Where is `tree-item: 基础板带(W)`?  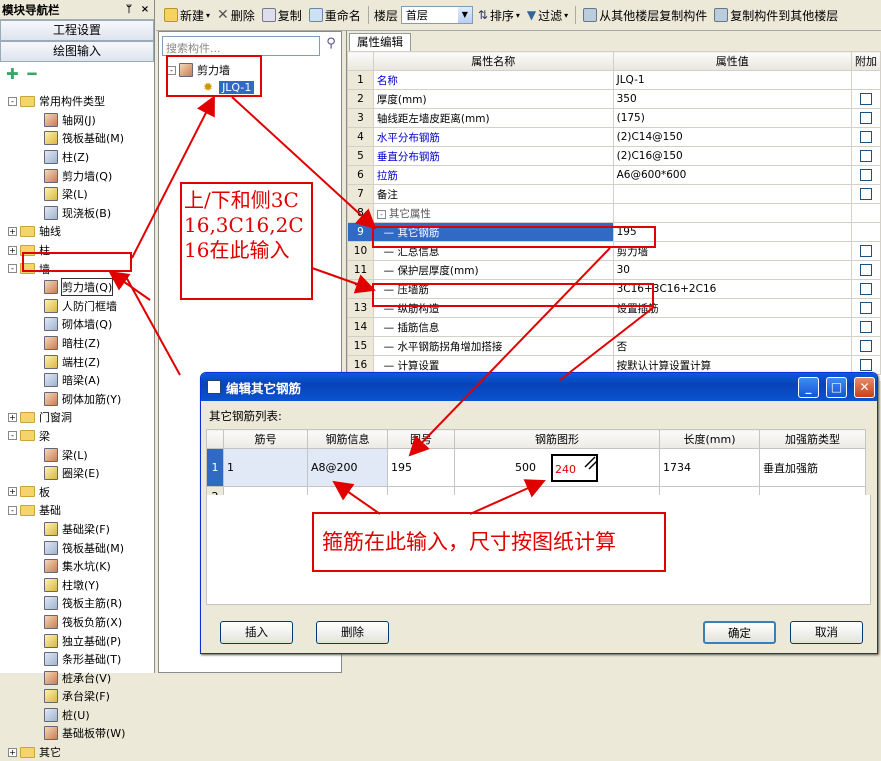
tree-item: 基础板带(W) is located at coordinates (76, 733).